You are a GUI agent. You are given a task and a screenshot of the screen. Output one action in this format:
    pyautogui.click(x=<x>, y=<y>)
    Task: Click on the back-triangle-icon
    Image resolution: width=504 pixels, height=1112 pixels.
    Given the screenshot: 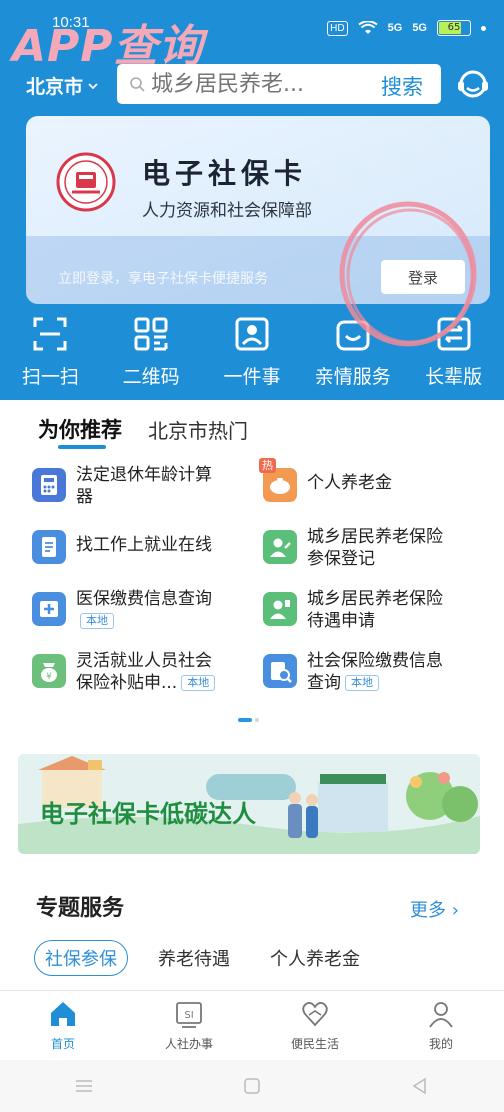 What is the action you would take?
    pyautogui.click(x=420, y=1086)
    